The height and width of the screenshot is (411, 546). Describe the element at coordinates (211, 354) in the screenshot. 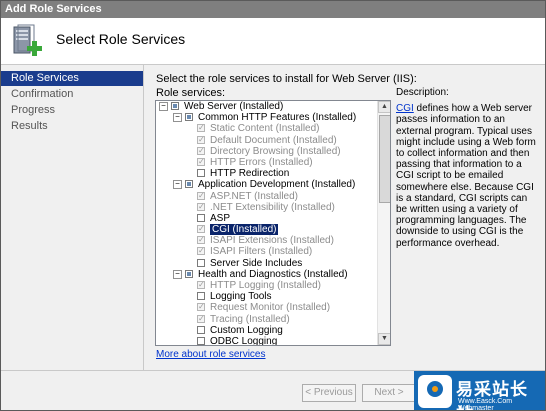

I see `more-about-role-services-link: More about role services` at that location.